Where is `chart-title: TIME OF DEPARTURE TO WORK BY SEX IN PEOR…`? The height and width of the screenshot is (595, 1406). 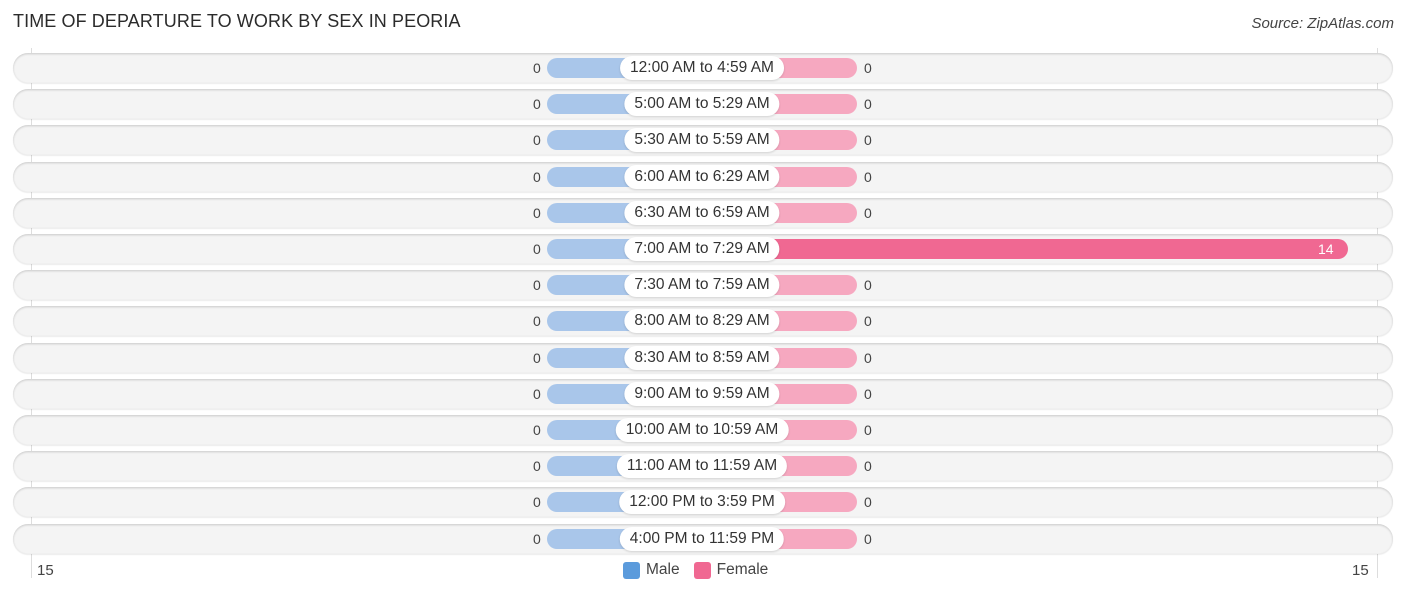 chart-title: TIME OF DEPARTURE TO WORK BY SEX IN PEOR… is located at coordinates (237, 21).